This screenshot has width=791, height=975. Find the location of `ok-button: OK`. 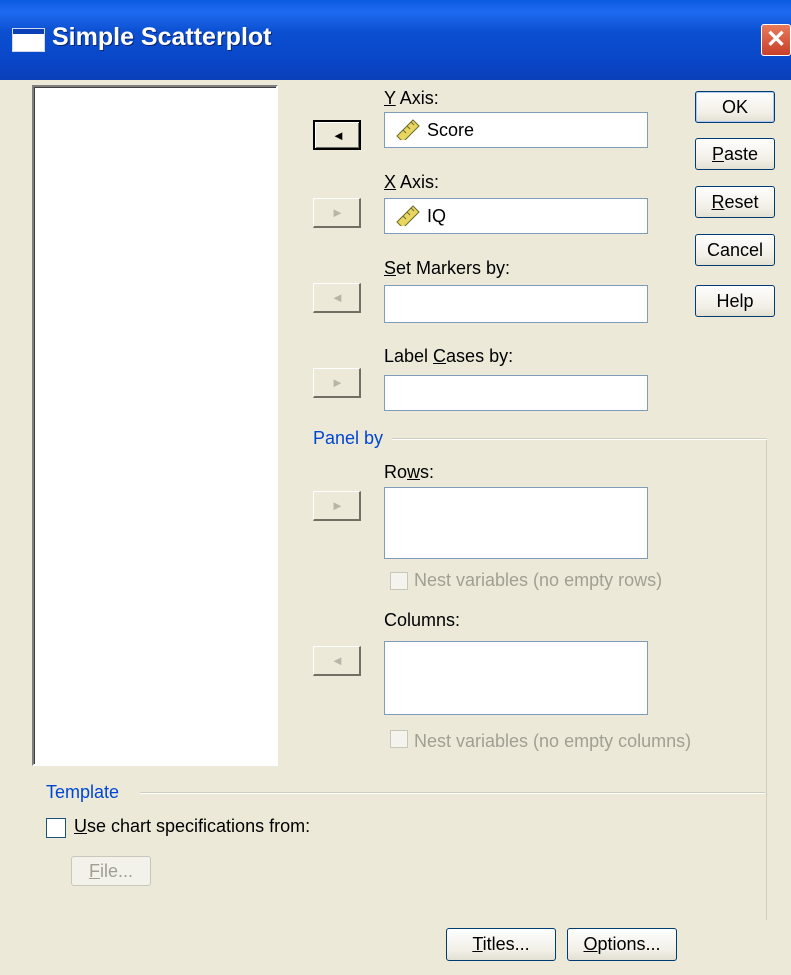

ok-button: OK is located at coordinates (735, 107).